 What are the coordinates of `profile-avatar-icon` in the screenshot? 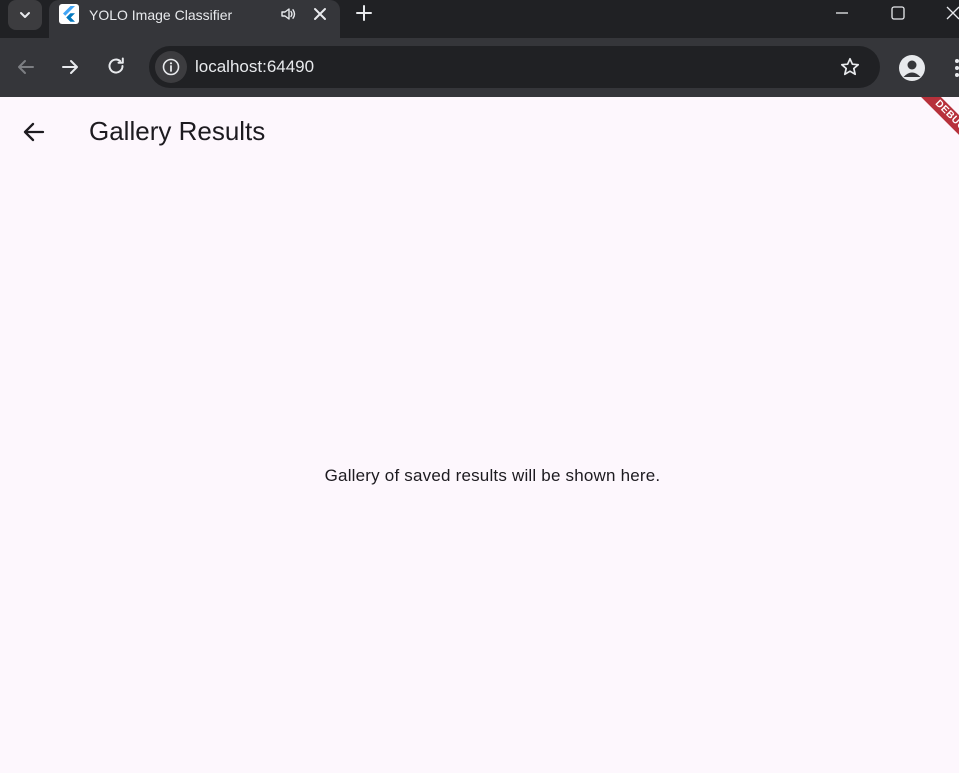 It's located at (912, 68).